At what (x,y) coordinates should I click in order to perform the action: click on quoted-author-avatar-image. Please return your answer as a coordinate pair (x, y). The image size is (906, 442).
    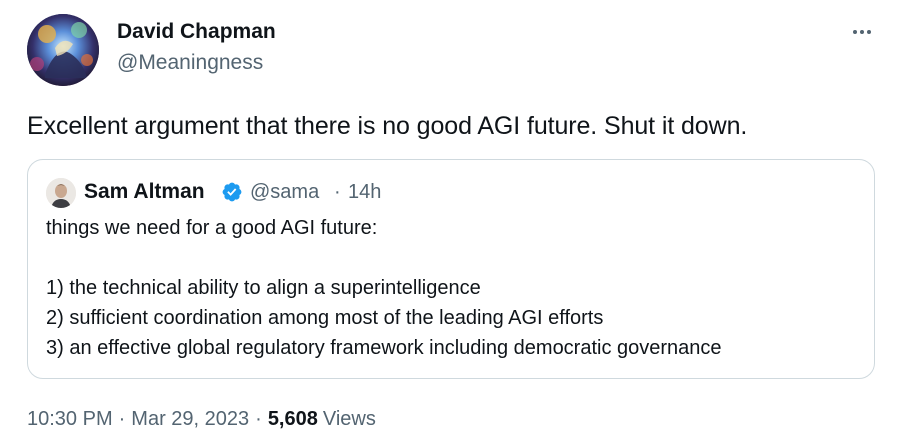
    Looking at the image, I should click on (61, 193).